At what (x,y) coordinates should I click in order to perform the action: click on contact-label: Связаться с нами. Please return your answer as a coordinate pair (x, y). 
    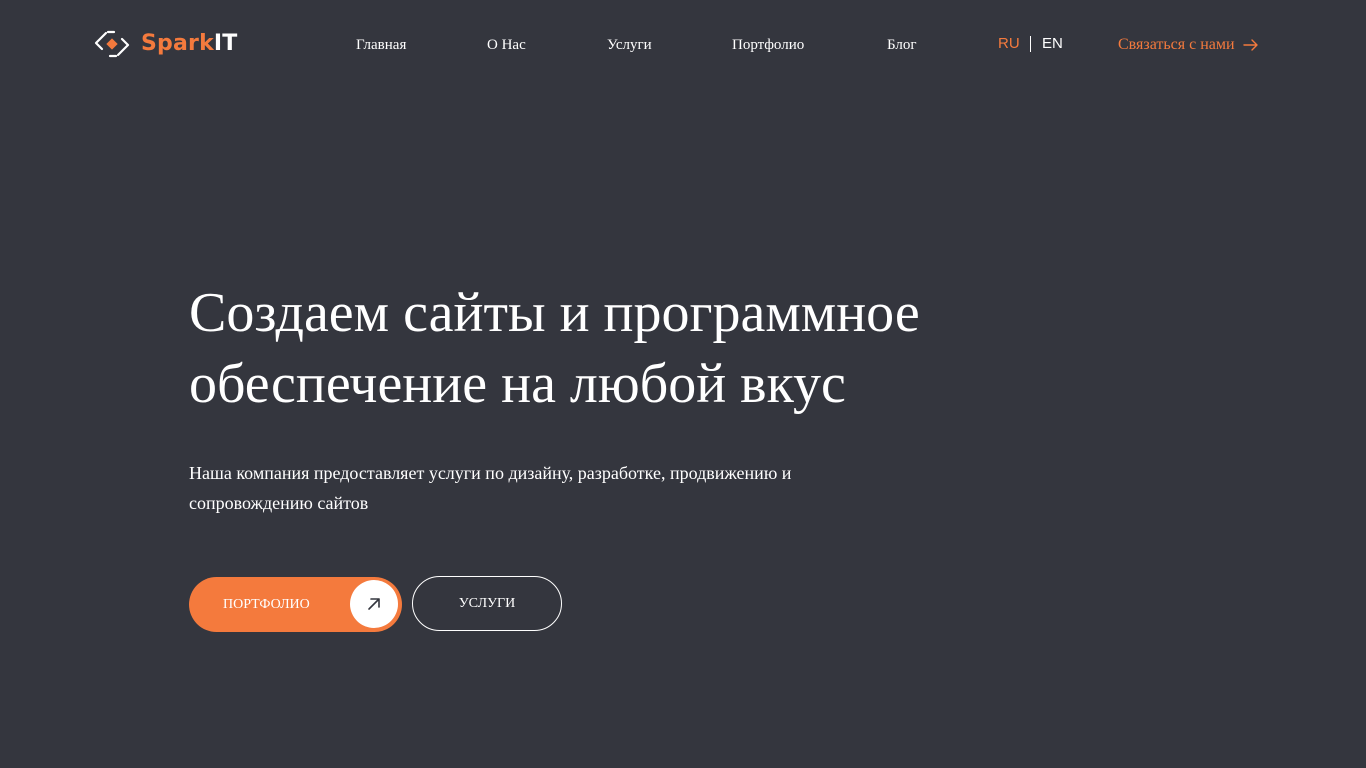
    Looking at the image, I should click on (1176, 44).